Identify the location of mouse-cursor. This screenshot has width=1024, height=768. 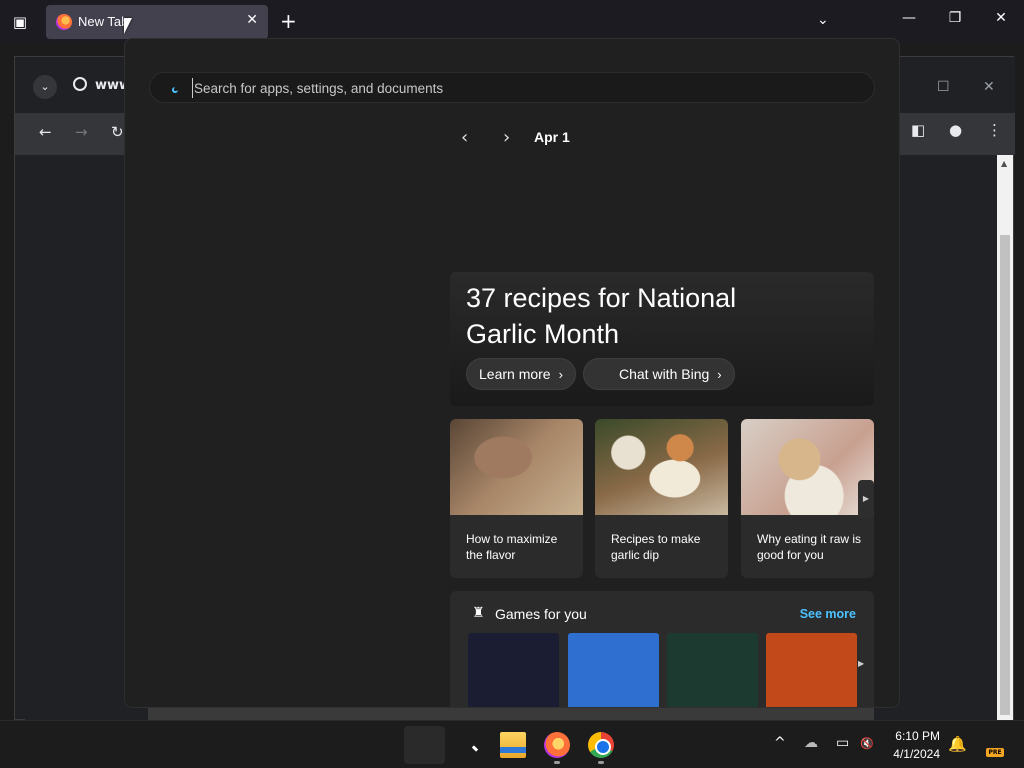
(130, 26).